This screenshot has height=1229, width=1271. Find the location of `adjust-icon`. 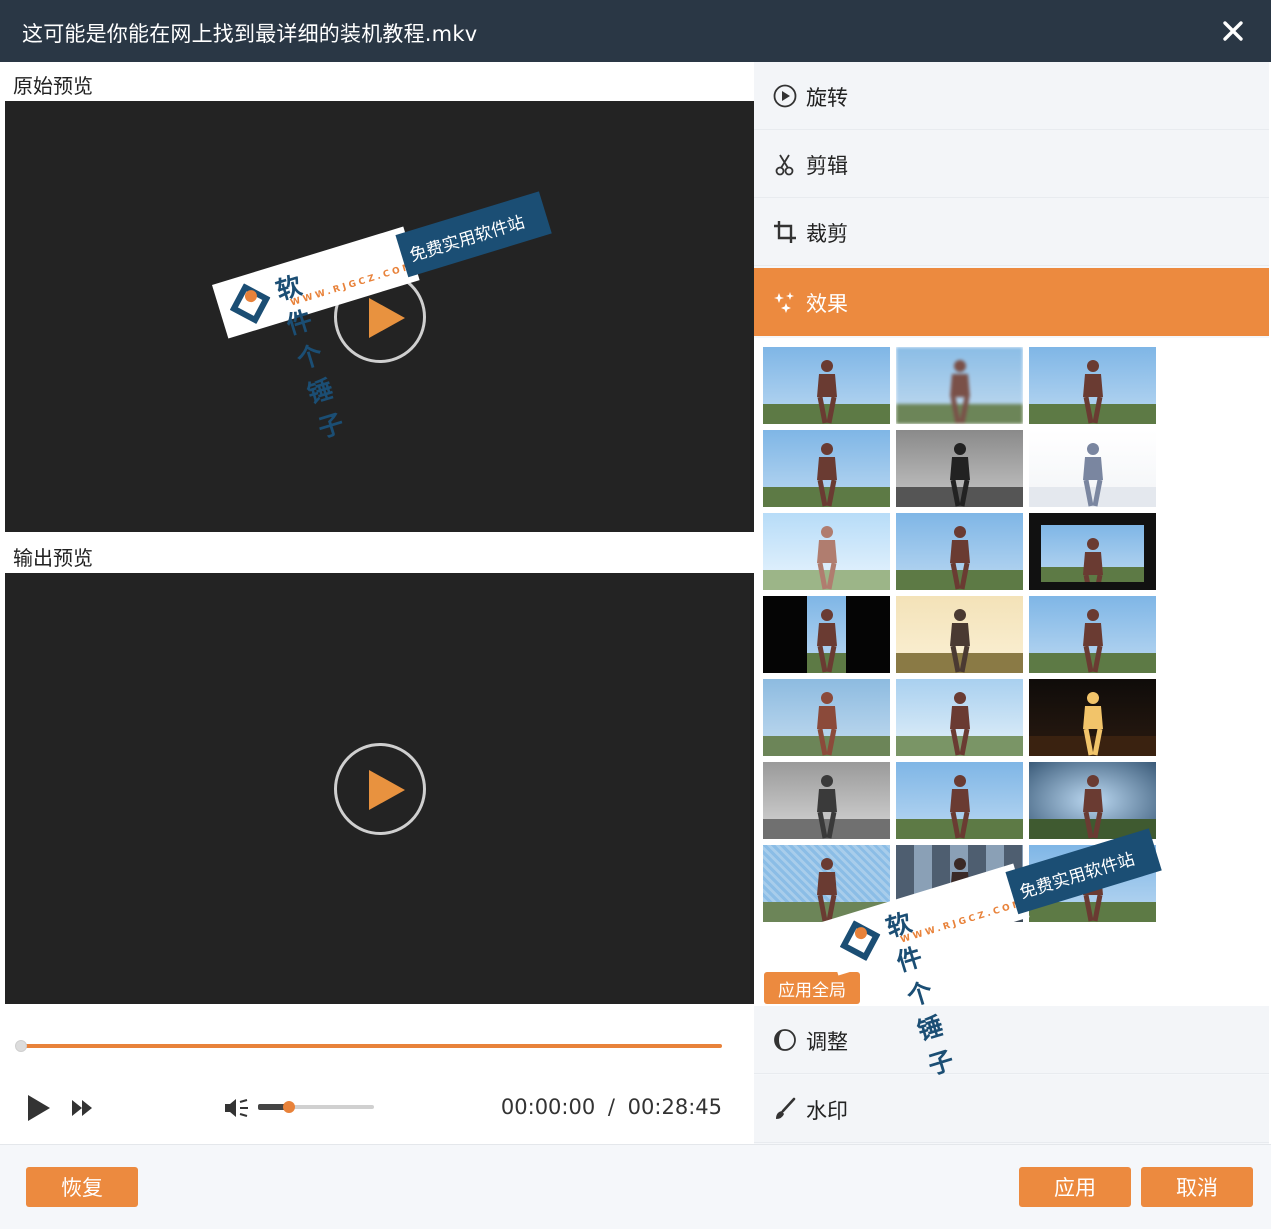

adjust-icon is located at coordinates (785, 1040).